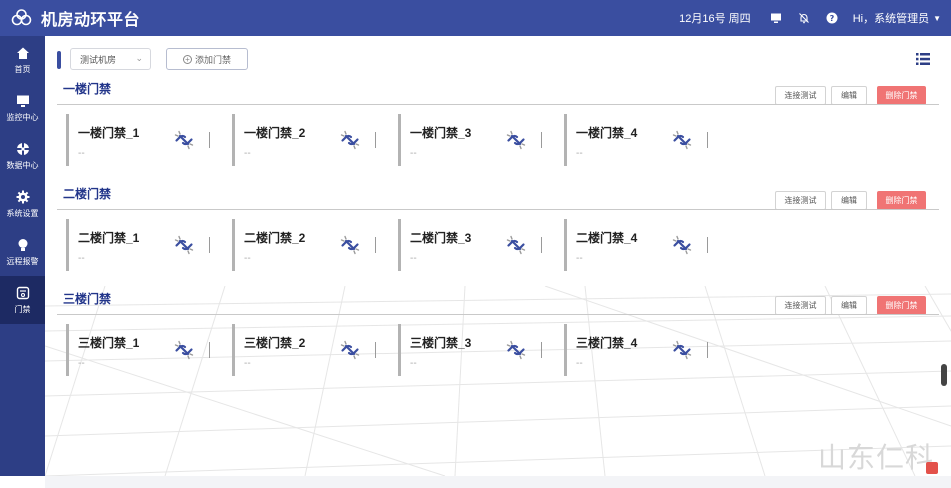 The height and width of the screenshot is (488, 951). Describe the element at coordinates (23, 245) in the screenshot. I see `alarm-bulb-icon` at that location.